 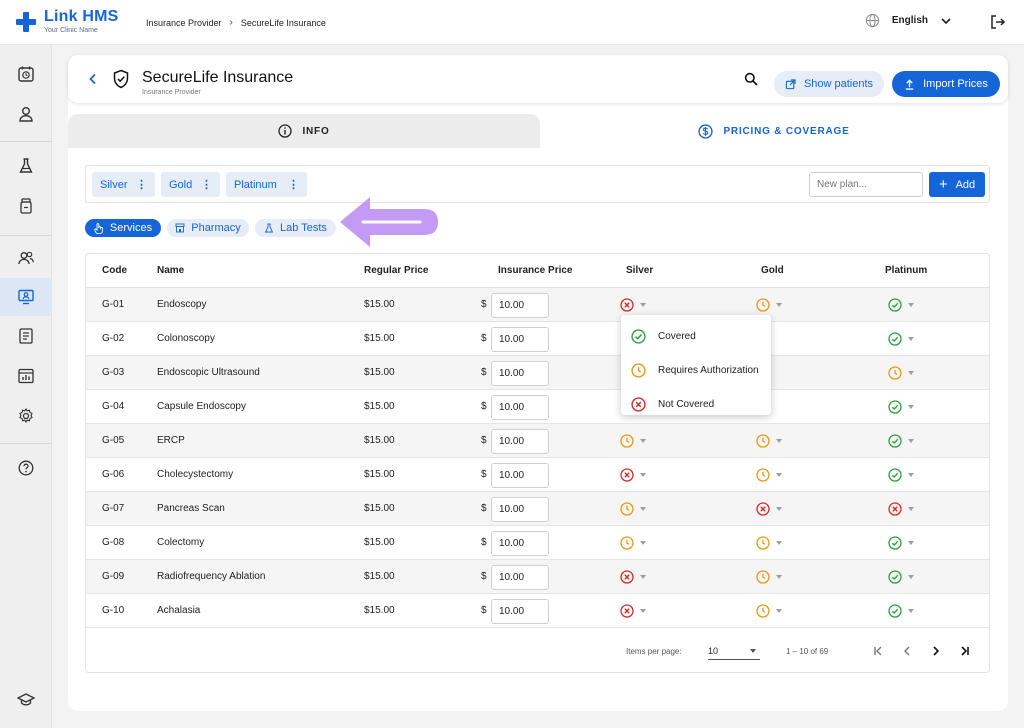 What do you see at coordinates (195, 474) in the screenshot?
I see `cell-name: Cholecystectomy` at bounding box center [195, 474].